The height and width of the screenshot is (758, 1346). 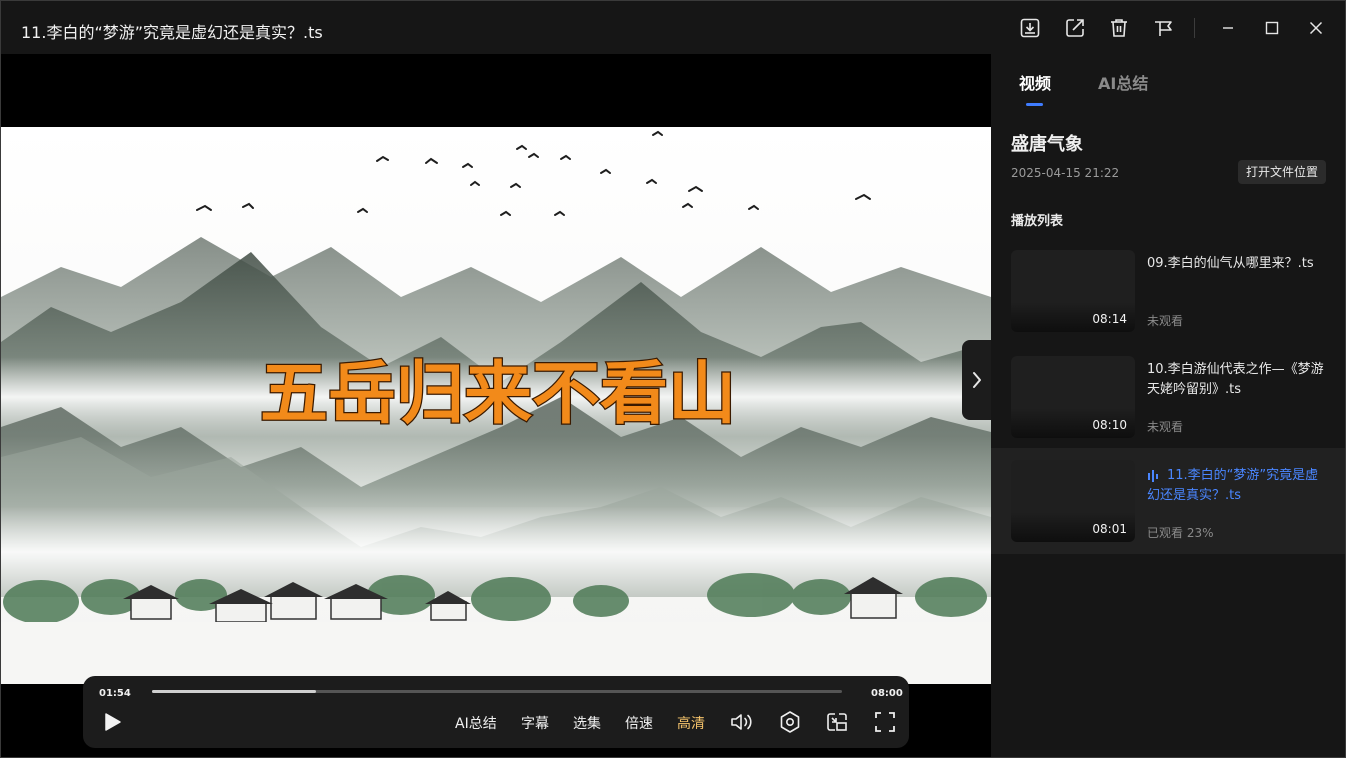 What do you see at coordinates (1168, 295) in the screenshot?
I see `playlist-item: 08:14 09.李白的仙气从哪里来？.ts 未观看` at bounding box center [1168, 295].